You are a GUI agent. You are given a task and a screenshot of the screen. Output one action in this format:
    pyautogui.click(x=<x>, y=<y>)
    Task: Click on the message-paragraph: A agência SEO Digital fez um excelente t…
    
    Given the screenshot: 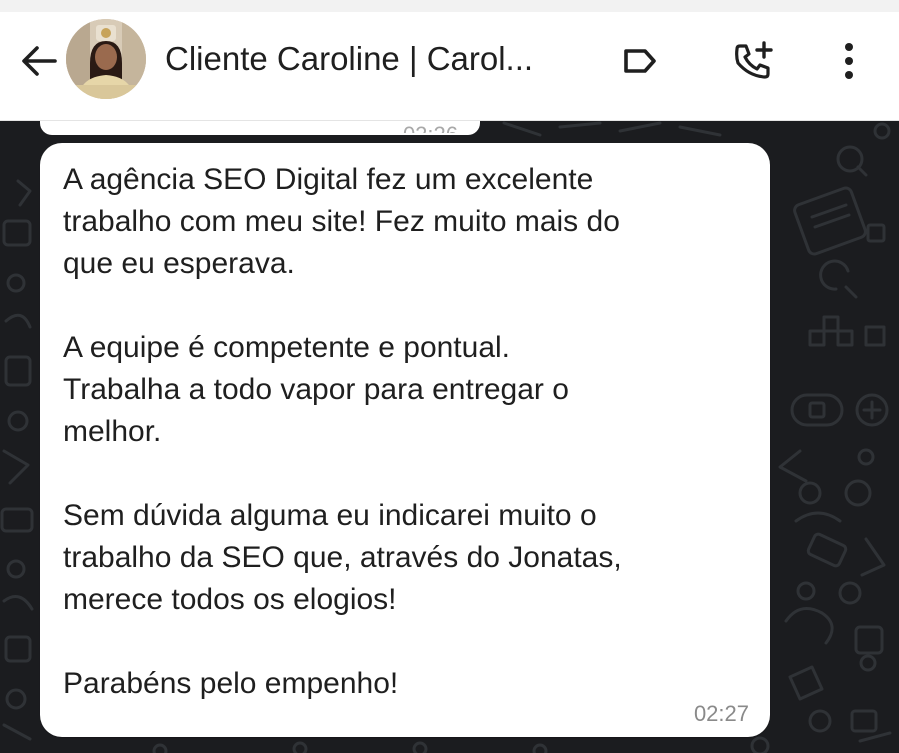 What is the action you would take?
    pyautogui.click(x=341, y=221)
    